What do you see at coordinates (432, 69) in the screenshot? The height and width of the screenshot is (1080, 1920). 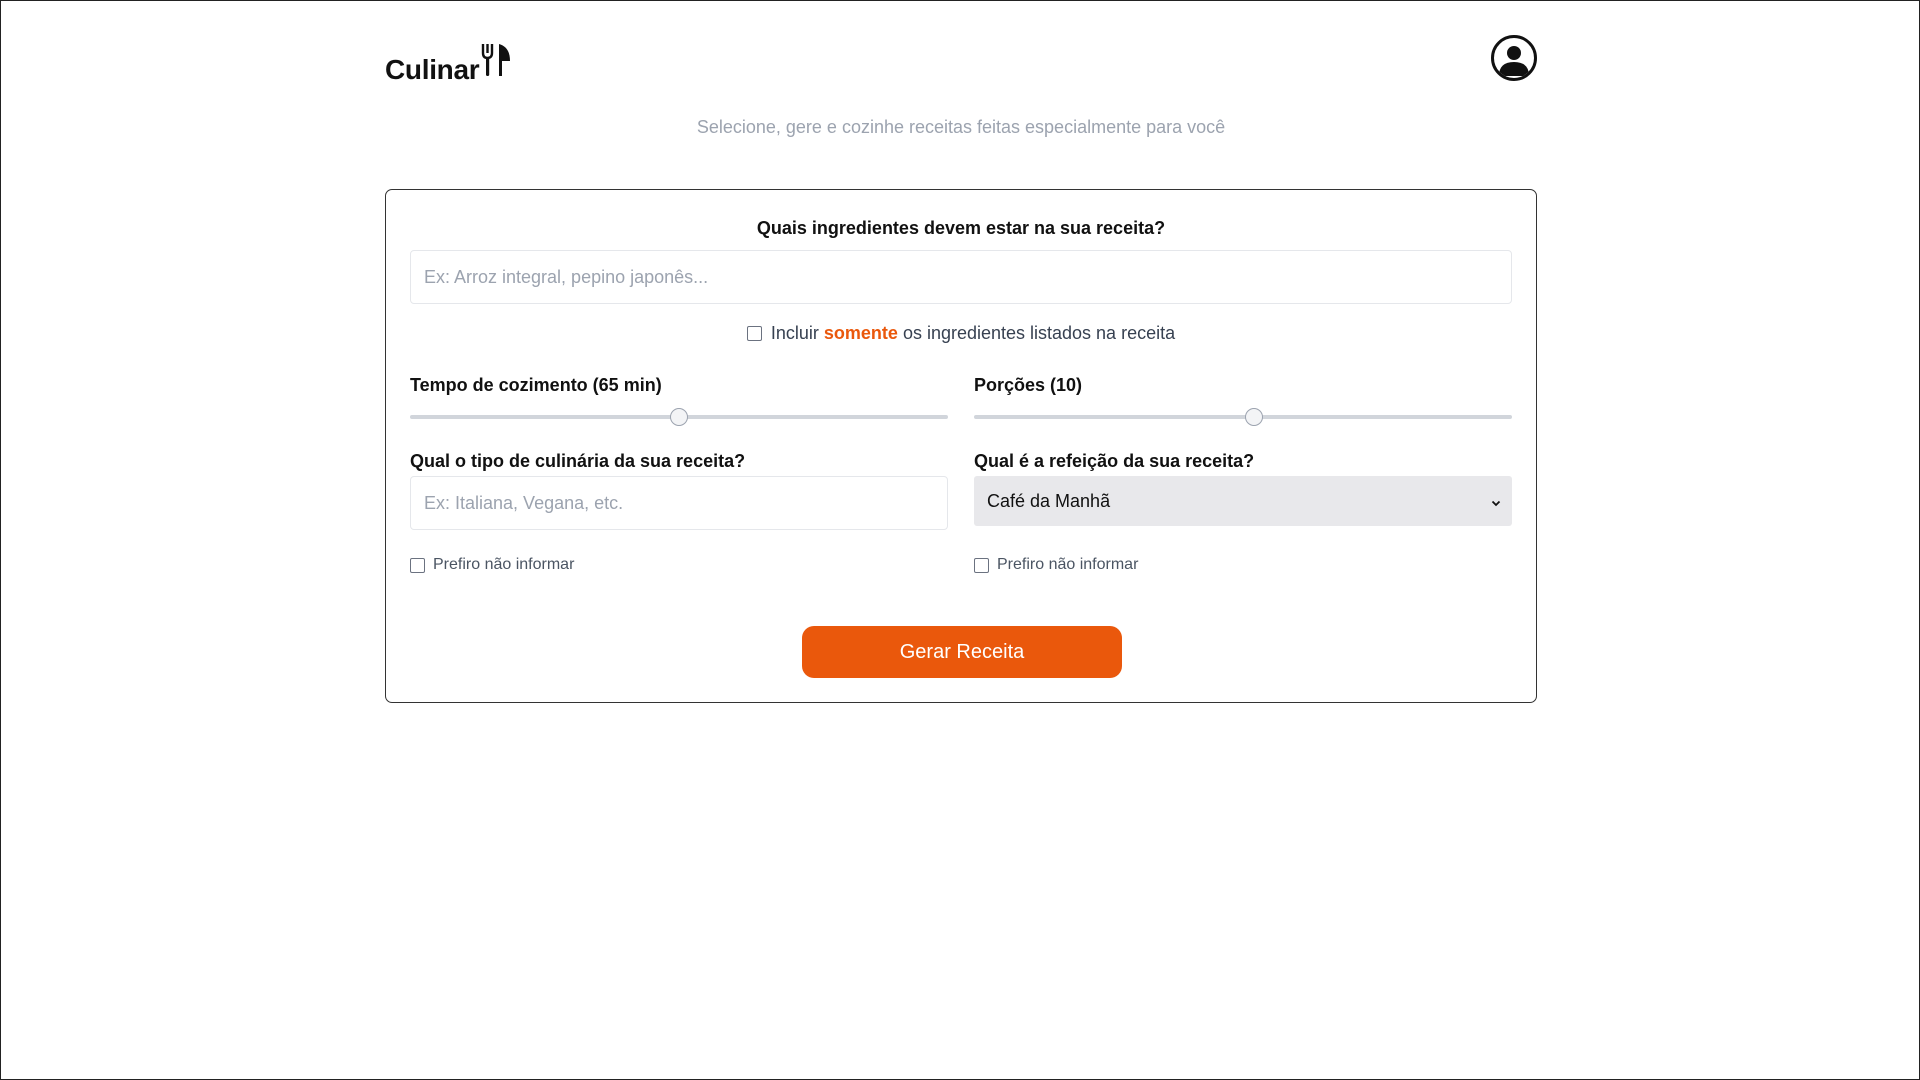 I see `logo-text: Culinar` at bounding box center [432, 69].